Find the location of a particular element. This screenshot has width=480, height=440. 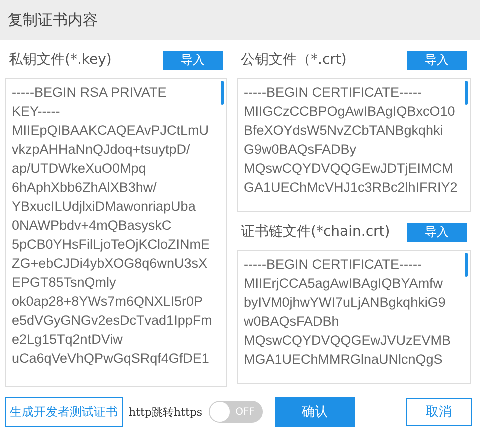

chain-field: -----BEGIN CERTIFICATE----- MIIErjCCA5agAwIBAgIQBYAmfw byIVM0jhwYWI7uLjANBgkqhkiG9 w0BAQsFADBh MQswCQYDVQQGEwJVUzEVMB MGA1UEChMMRGlnaUNlcnQgS is located at coordinates (354, 317).